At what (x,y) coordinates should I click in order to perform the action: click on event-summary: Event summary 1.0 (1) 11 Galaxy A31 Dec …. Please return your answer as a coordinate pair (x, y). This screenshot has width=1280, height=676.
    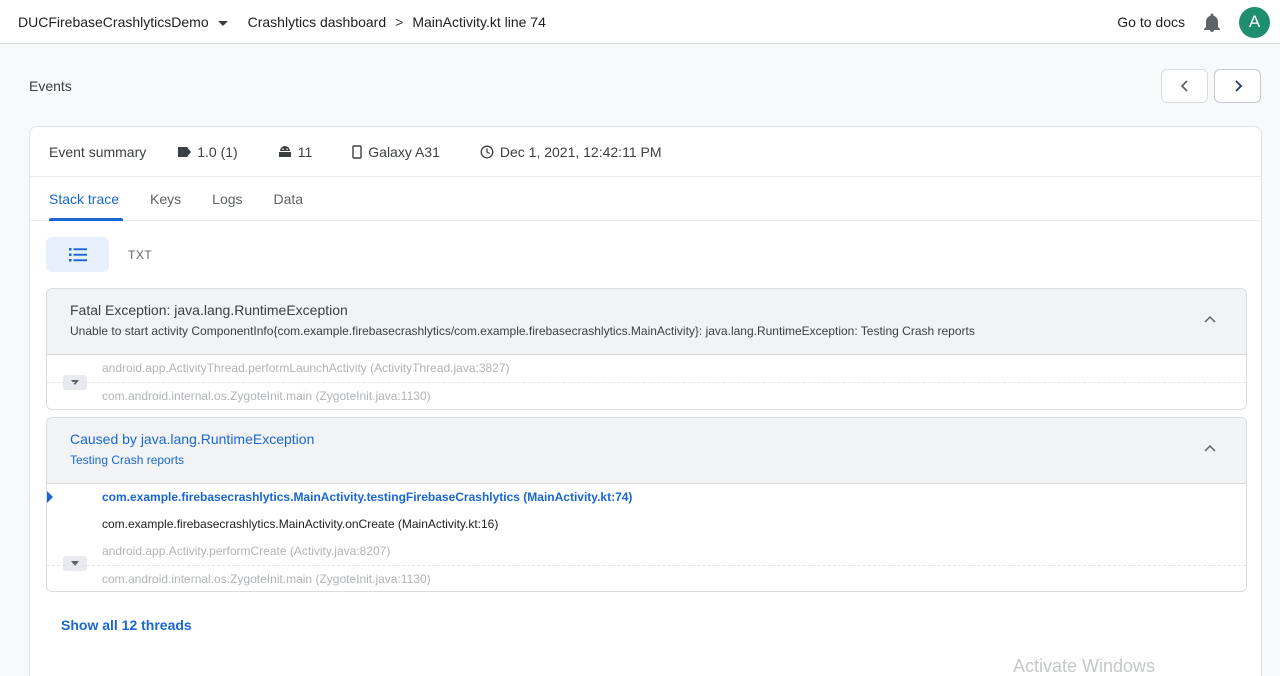
    Looking at the image, I should click on (645, 152).